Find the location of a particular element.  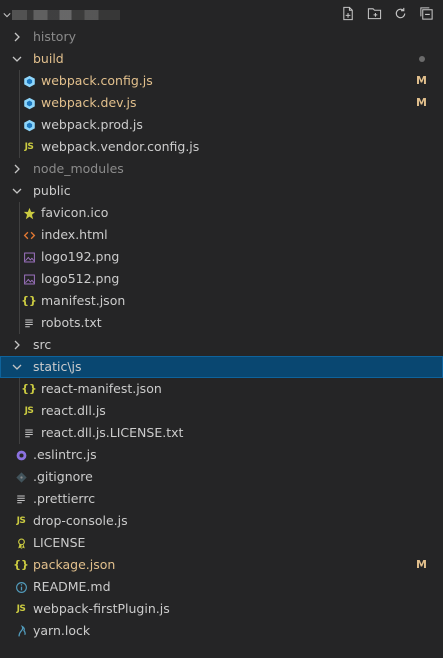

file-row: {} react-manifest.json is located at coordinates (221, 389).